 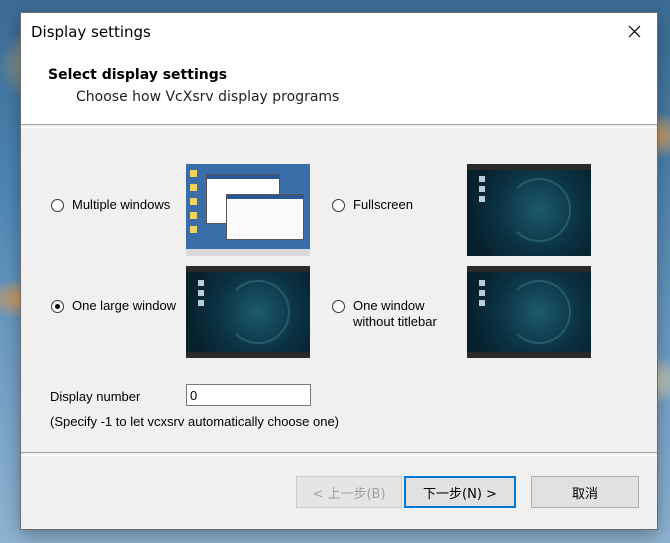 What do you see at coordinates (395, 321) in the screenshot?
I see `option-label-line: without titlebar` at bounding box center [395, 321].